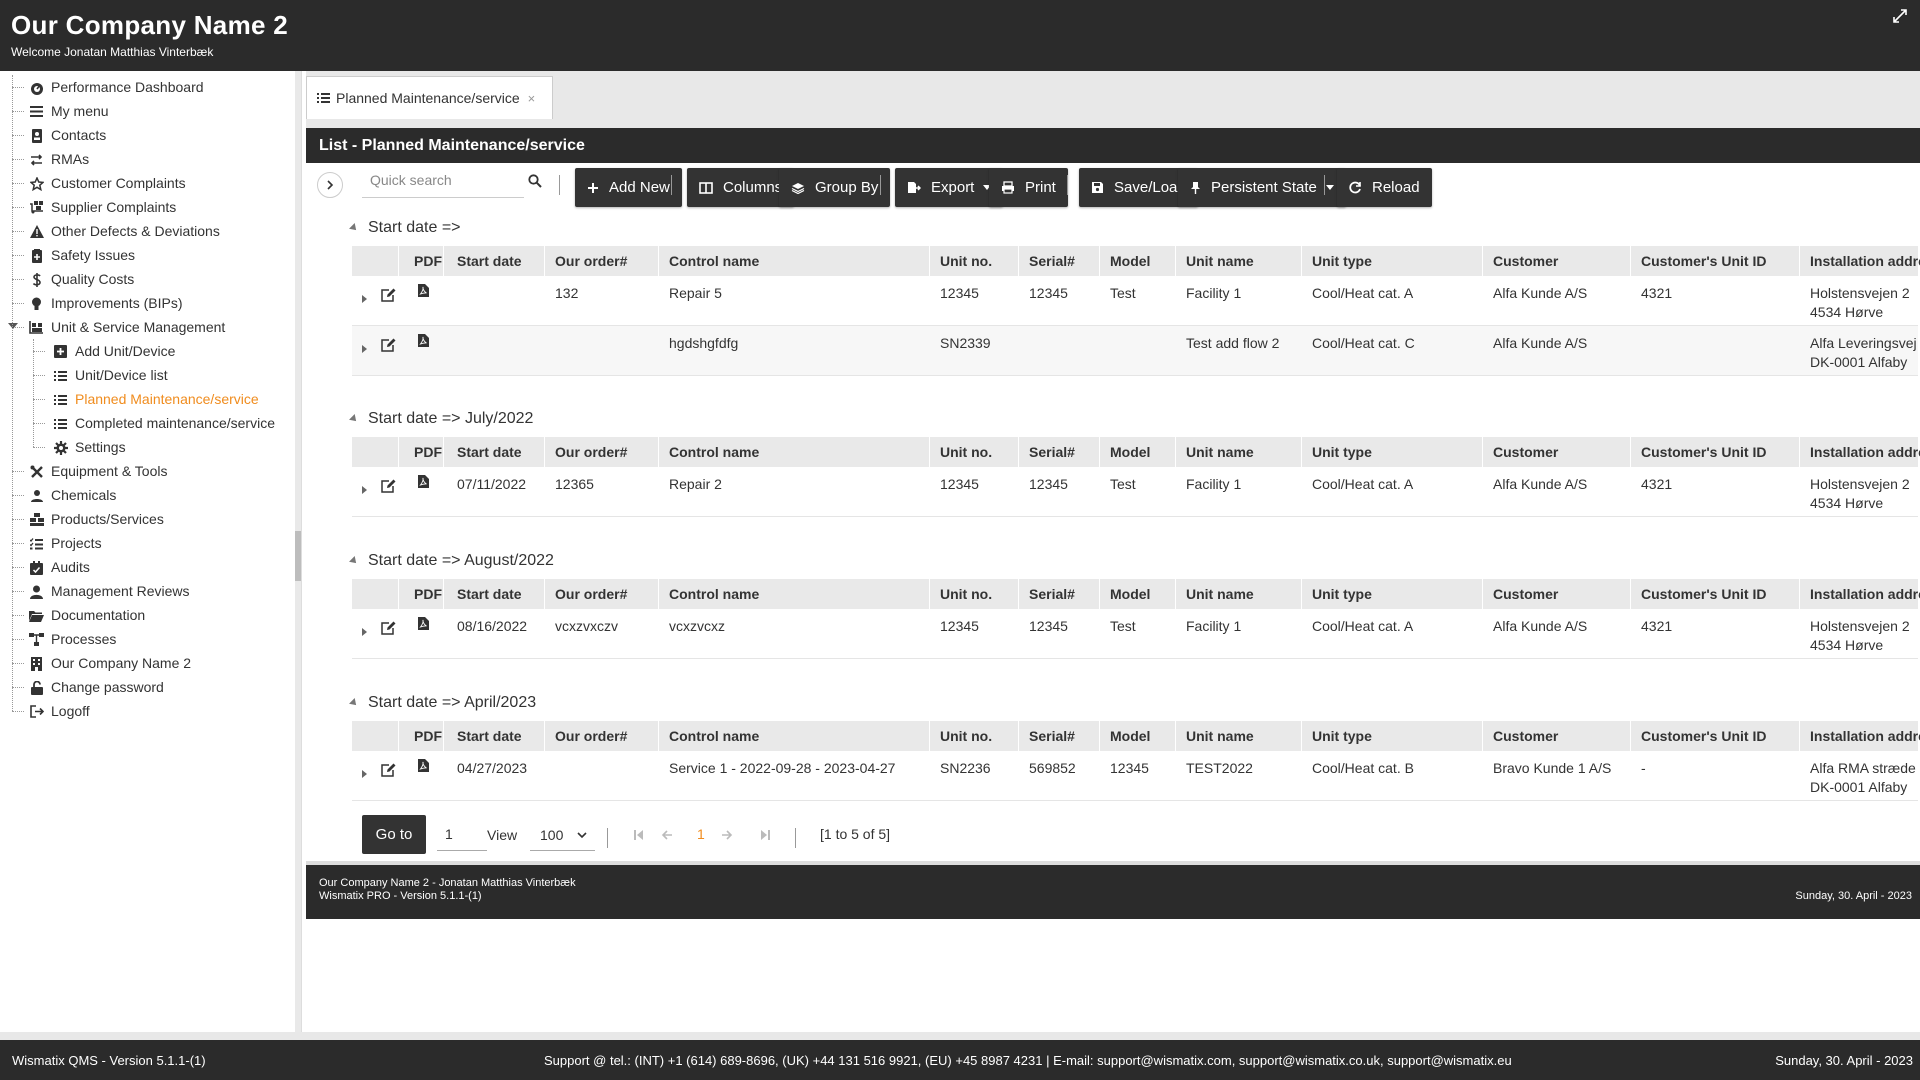  Describe the element at coordinates (148, 591) in the screenshot. I see `sidebar-item: Management Reviews` at that location.